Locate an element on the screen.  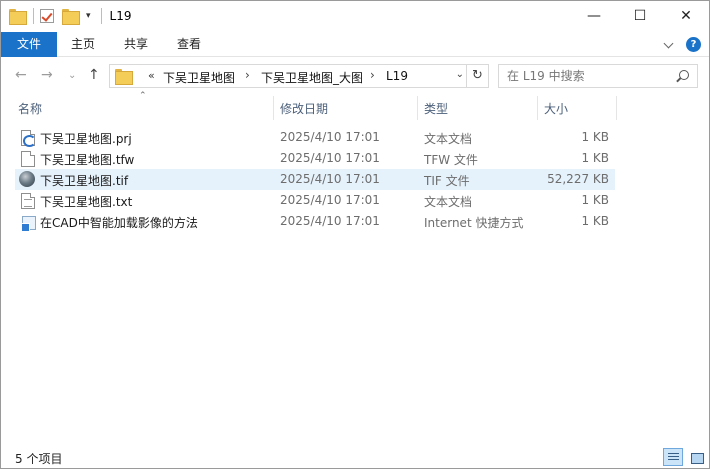
forward-arrow-icon: → is located at coordinates (47, 75).